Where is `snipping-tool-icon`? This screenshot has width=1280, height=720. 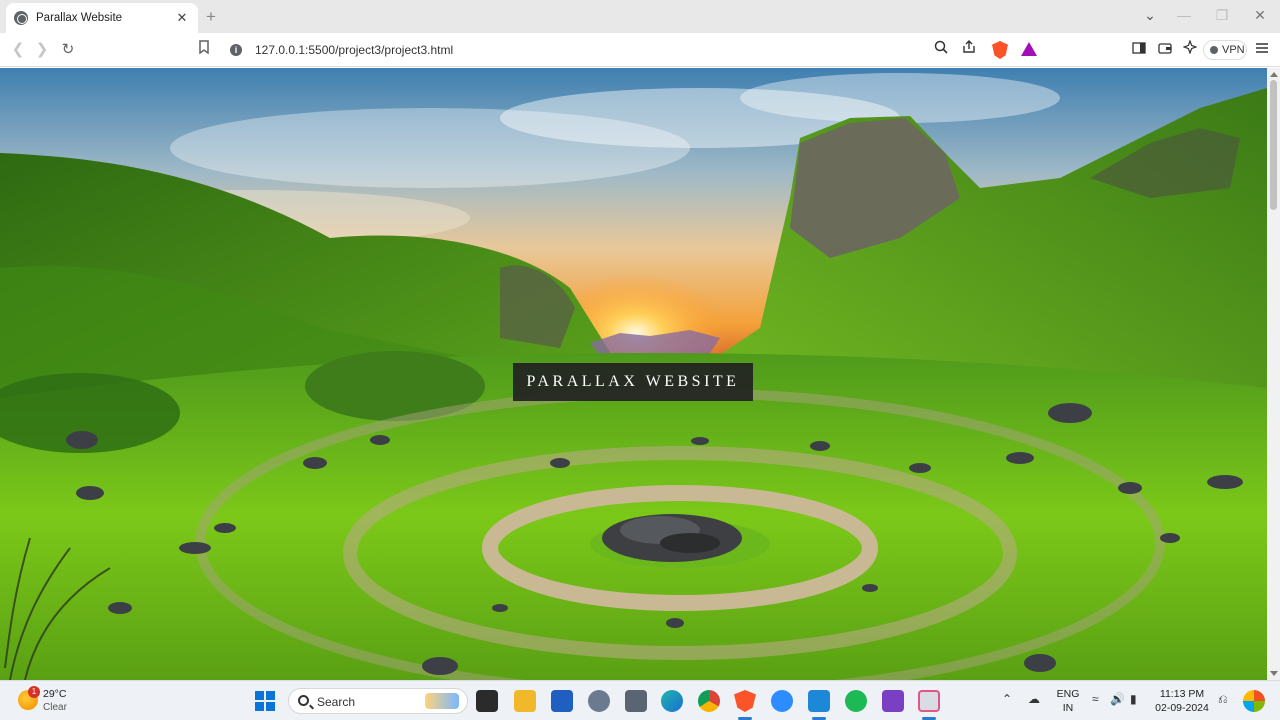
snipping-tool-icon is located at coordinates (929, 701).